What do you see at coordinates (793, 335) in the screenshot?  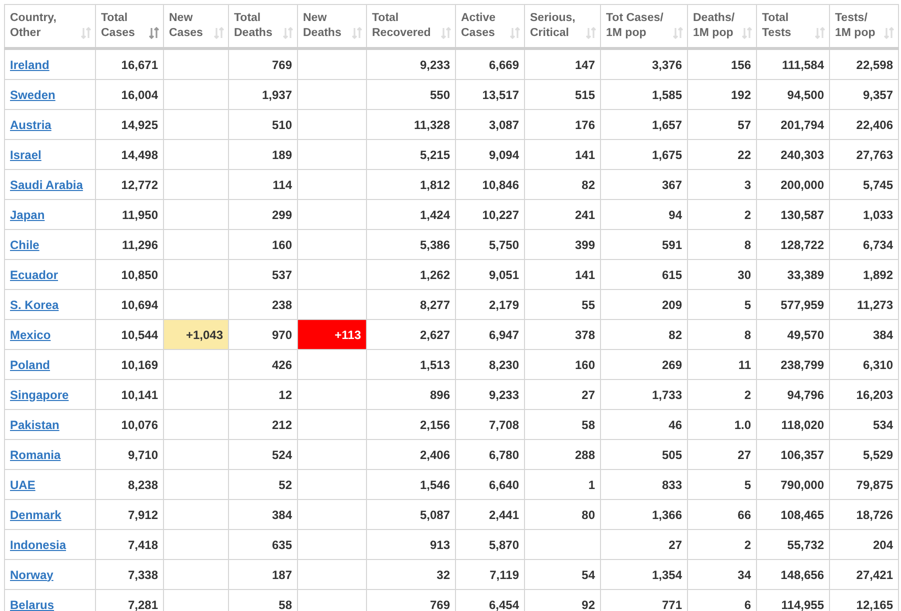 I see `table-cell: 49,570` at bounding box center [793, 335].